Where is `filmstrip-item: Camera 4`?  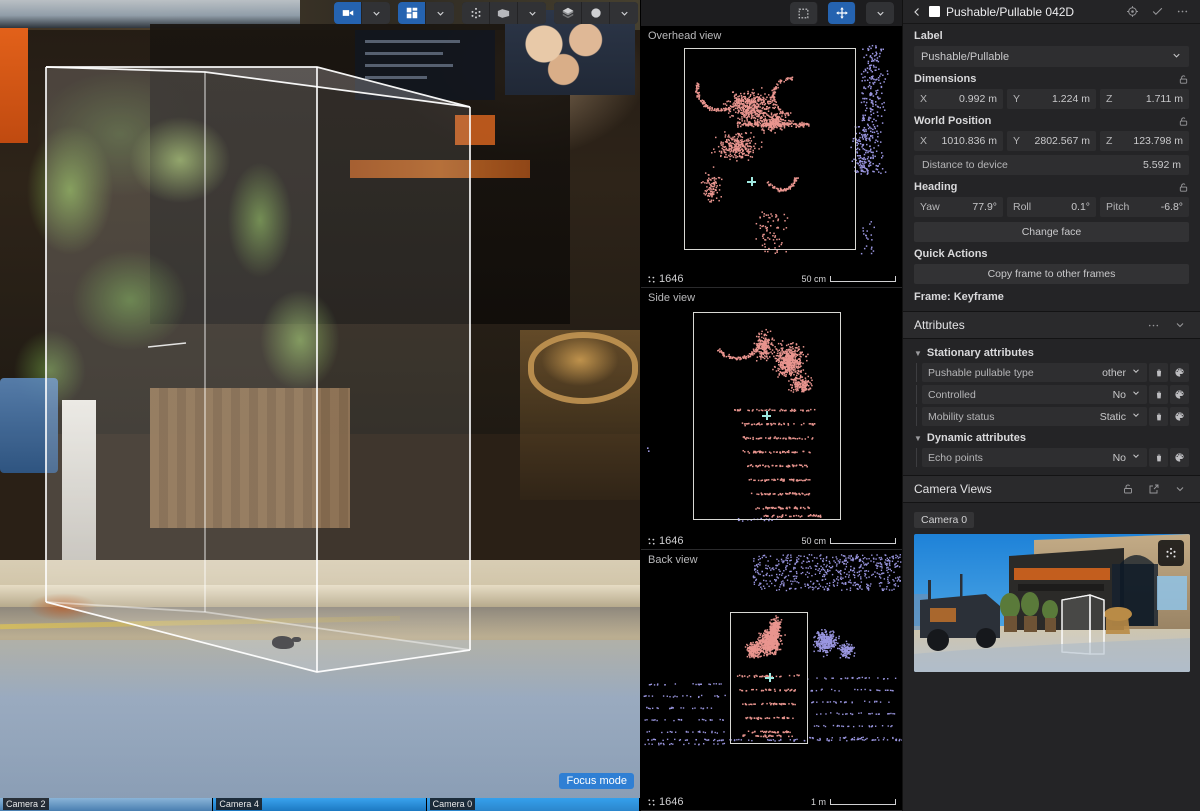 filmstrip-item: Camera 4 is located at coordinates (320, 804).